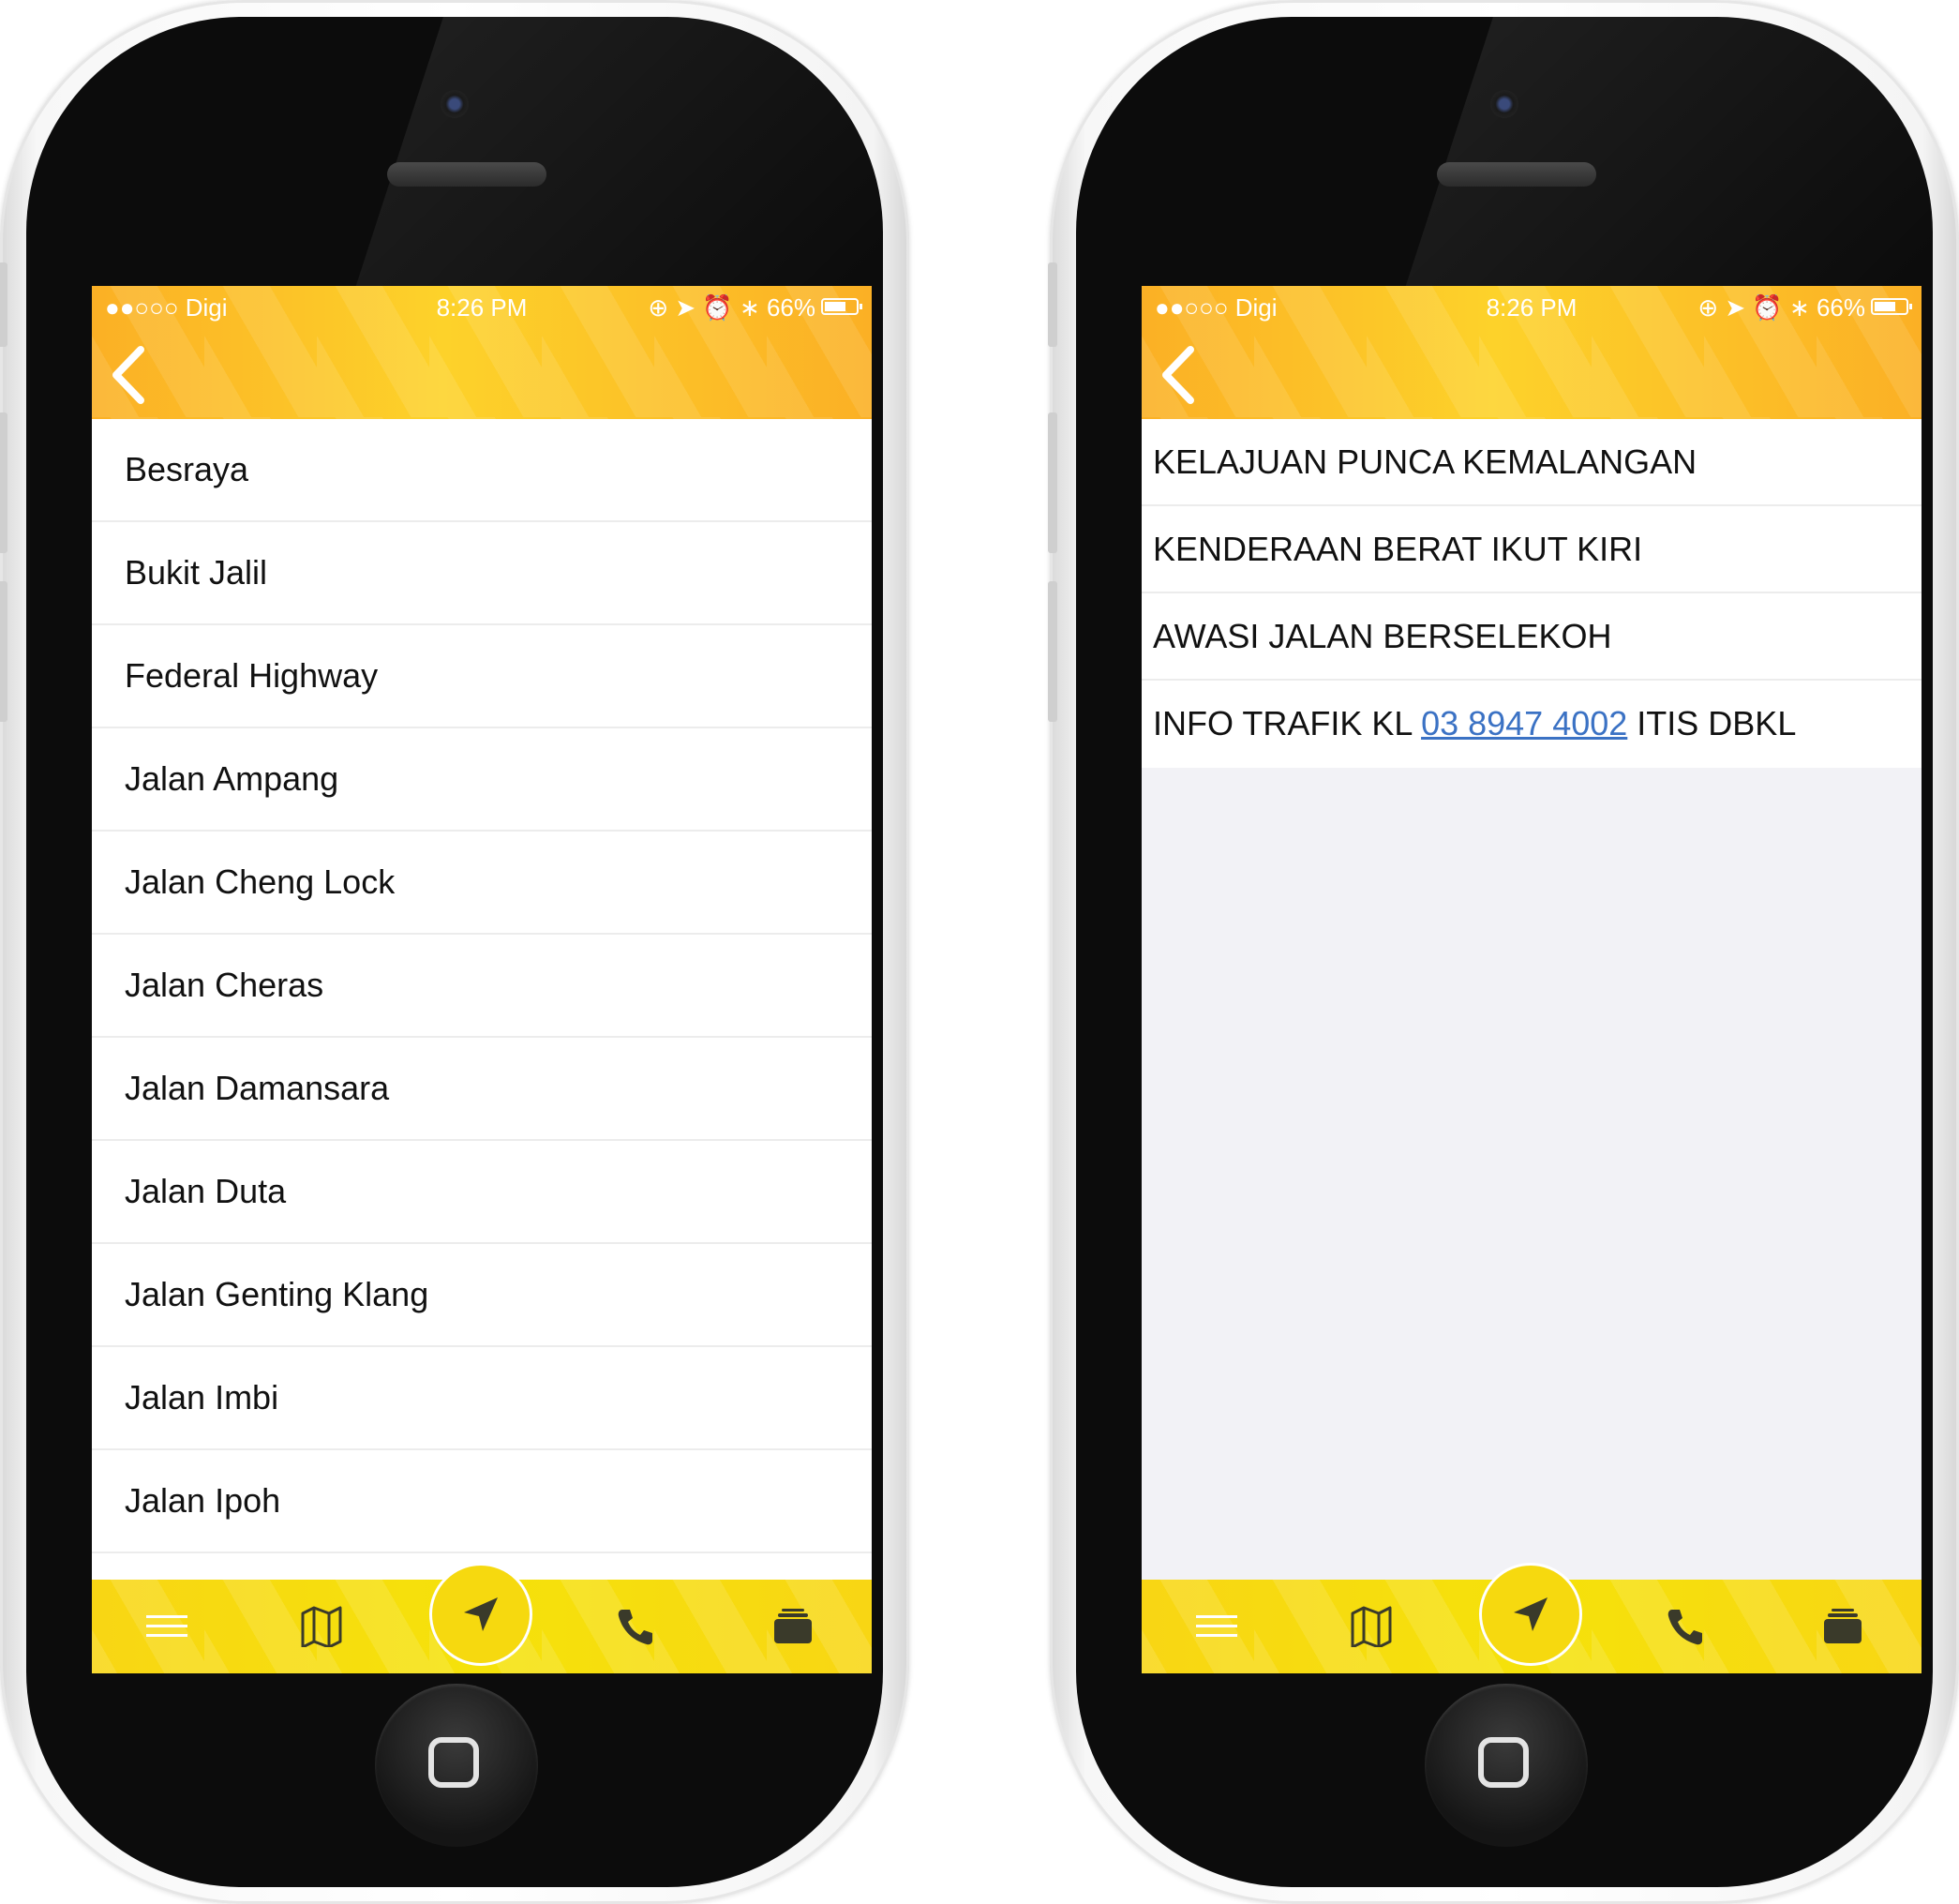  What do you see at coordinates (482, 1501) in the screenshot?
I see `list-item: Jalan Ipoh` at bounding box center [482, 1501].